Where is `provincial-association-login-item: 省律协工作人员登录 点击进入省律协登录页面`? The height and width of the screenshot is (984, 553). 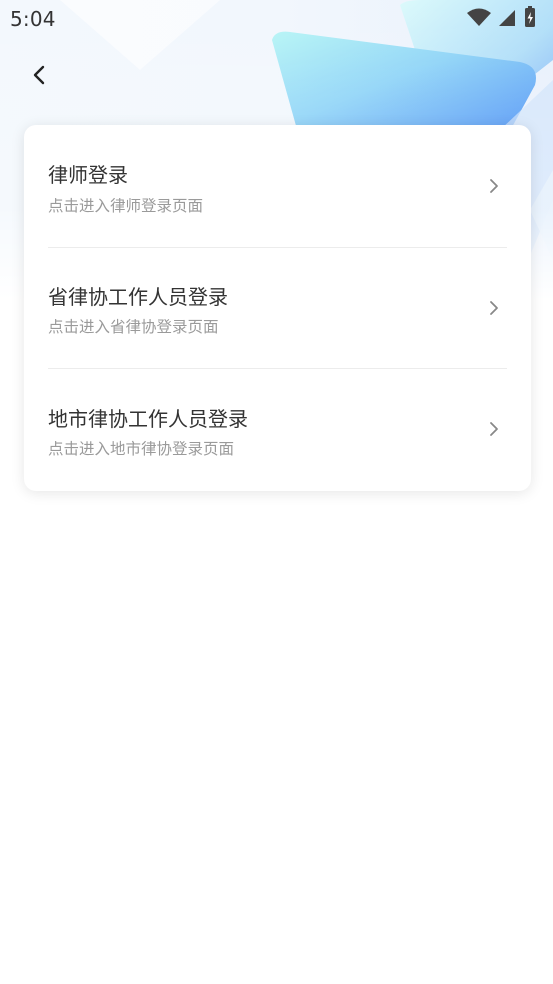 provincial-association-login-item: 省律协工作人员登录 点击进入省律协登录页面 is located at coordinates (277, 307).